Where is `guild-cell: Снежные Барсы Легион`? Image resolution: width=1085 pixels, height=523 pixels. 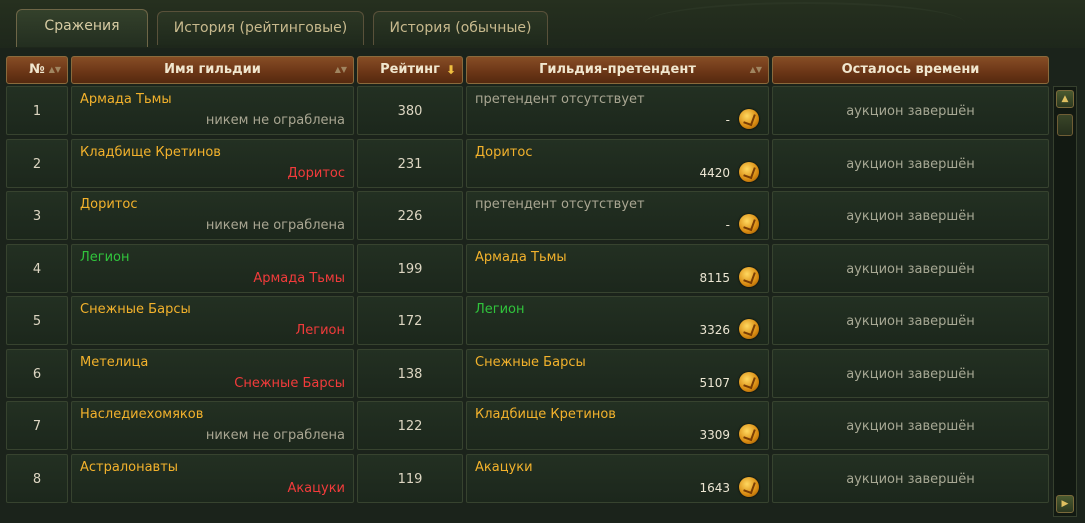
guild-cell: Снежные Барсы Легион is located at coordinates (212, 320).